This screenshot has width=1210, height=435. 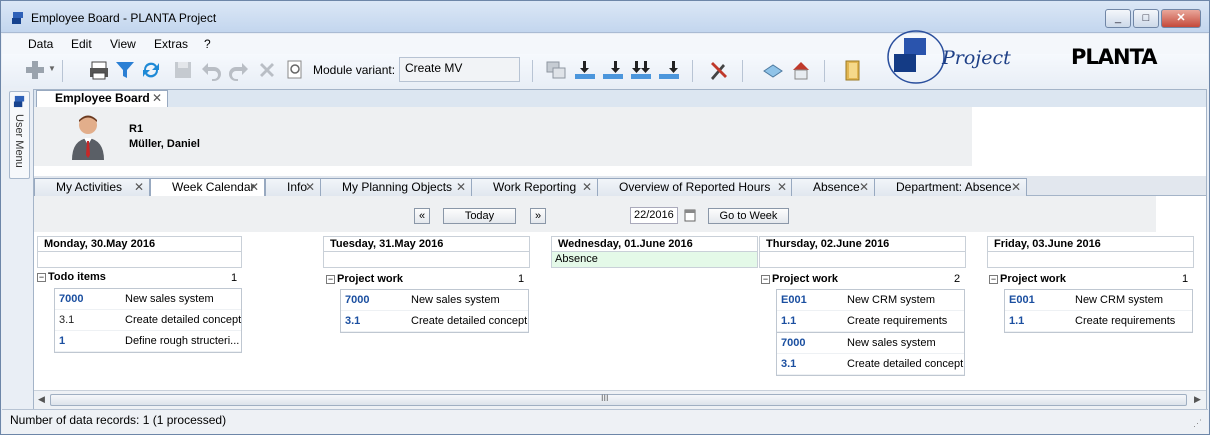 I want to click on toolbar-separator, so click(x=532, y=71).